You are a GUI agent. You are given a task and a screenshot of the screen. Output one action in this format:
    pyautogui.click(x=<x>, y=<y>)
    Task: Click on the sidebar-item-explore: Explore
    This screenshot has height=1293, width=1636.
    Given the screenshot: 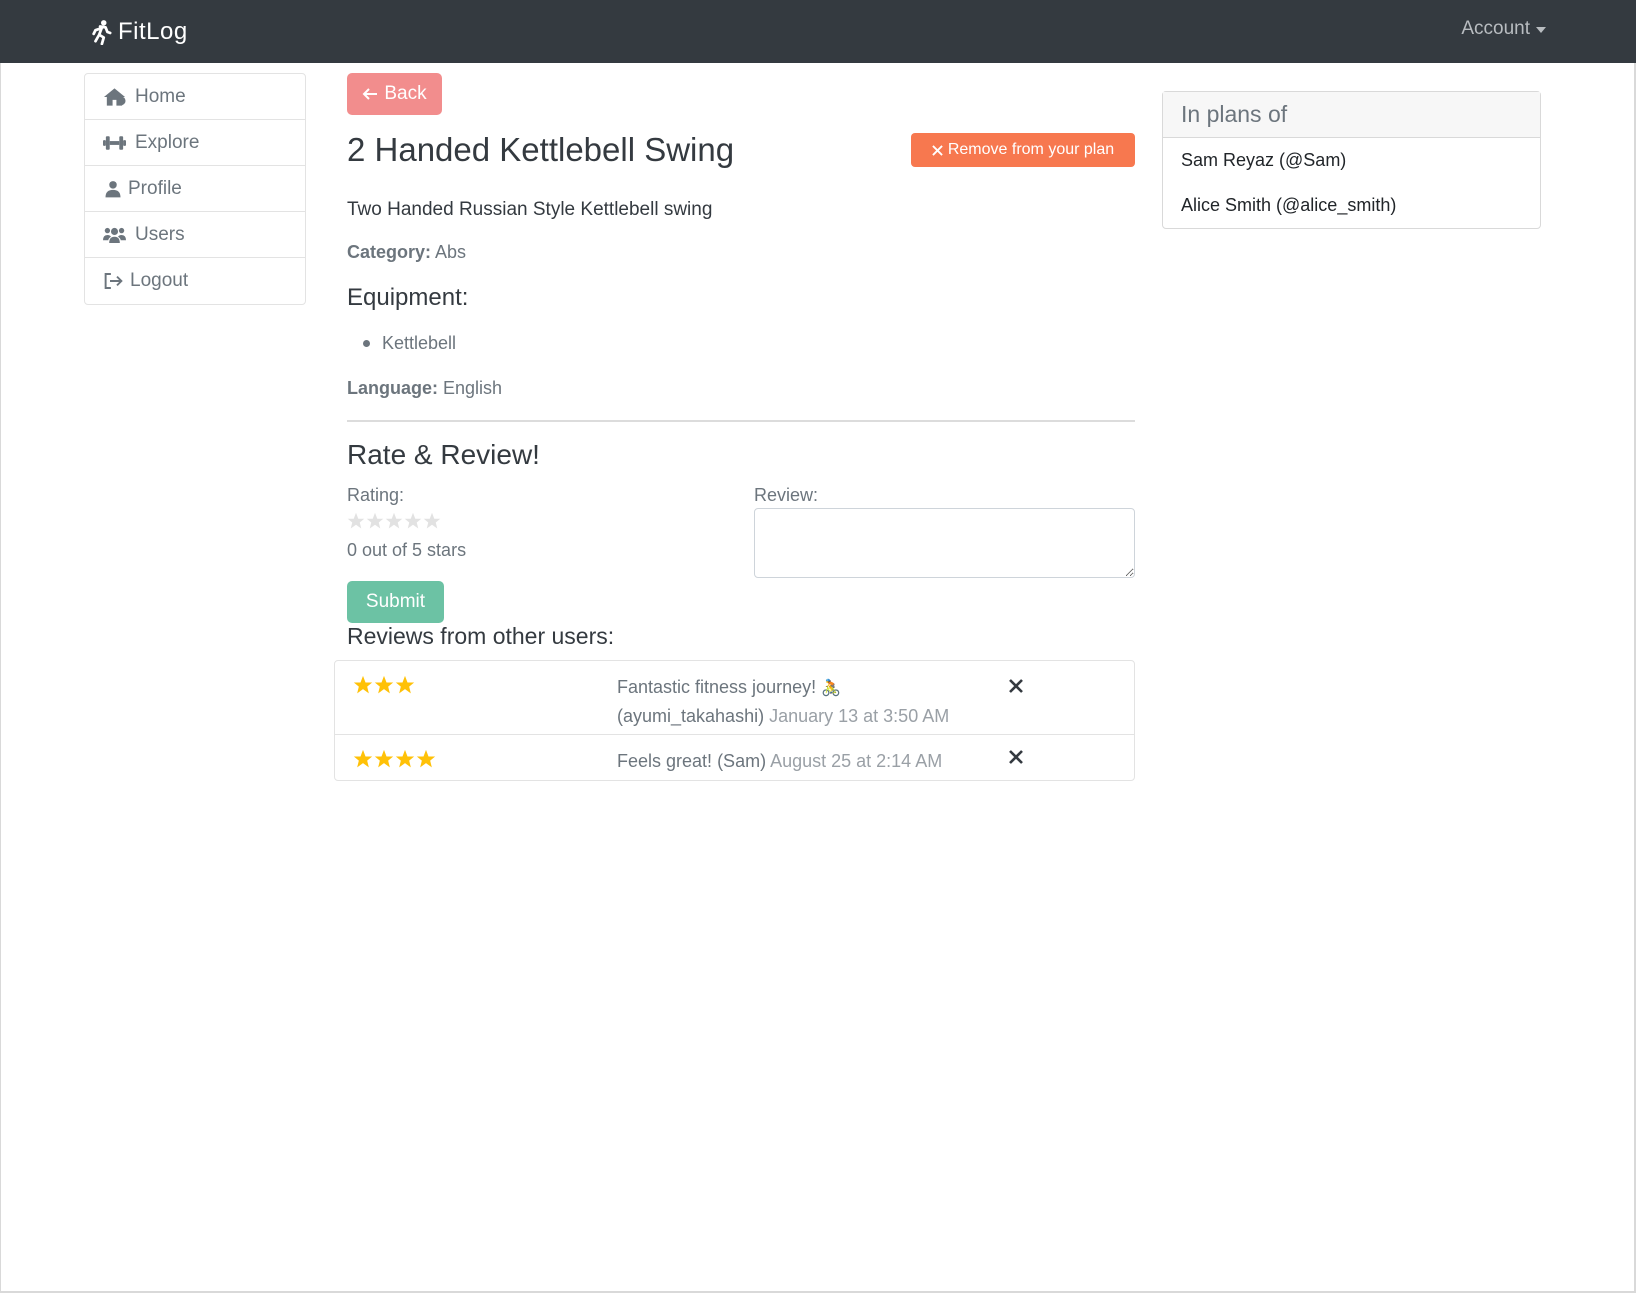 What is the action you would take?
    pyautogui.click(x=195, y=143)
    